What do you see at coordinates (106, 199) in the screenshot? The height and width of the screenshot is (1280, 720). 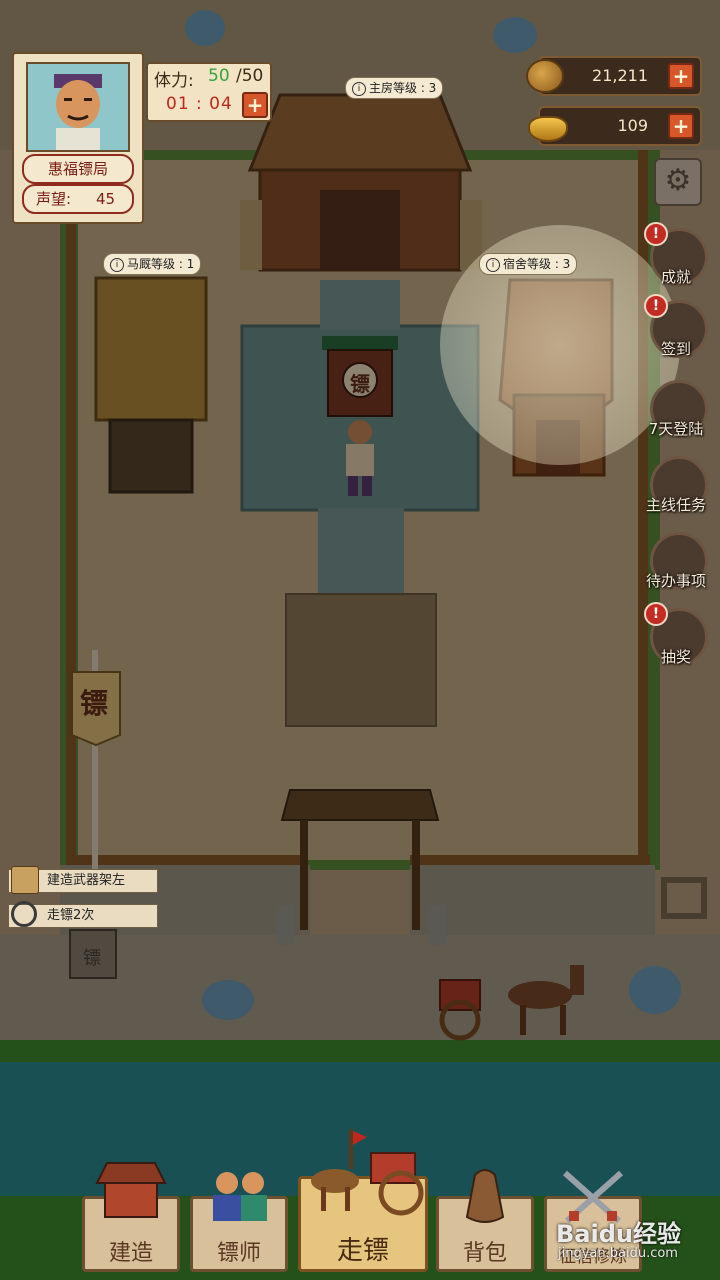 I see `reputation-value: 45` at bounding box center [106, 199].